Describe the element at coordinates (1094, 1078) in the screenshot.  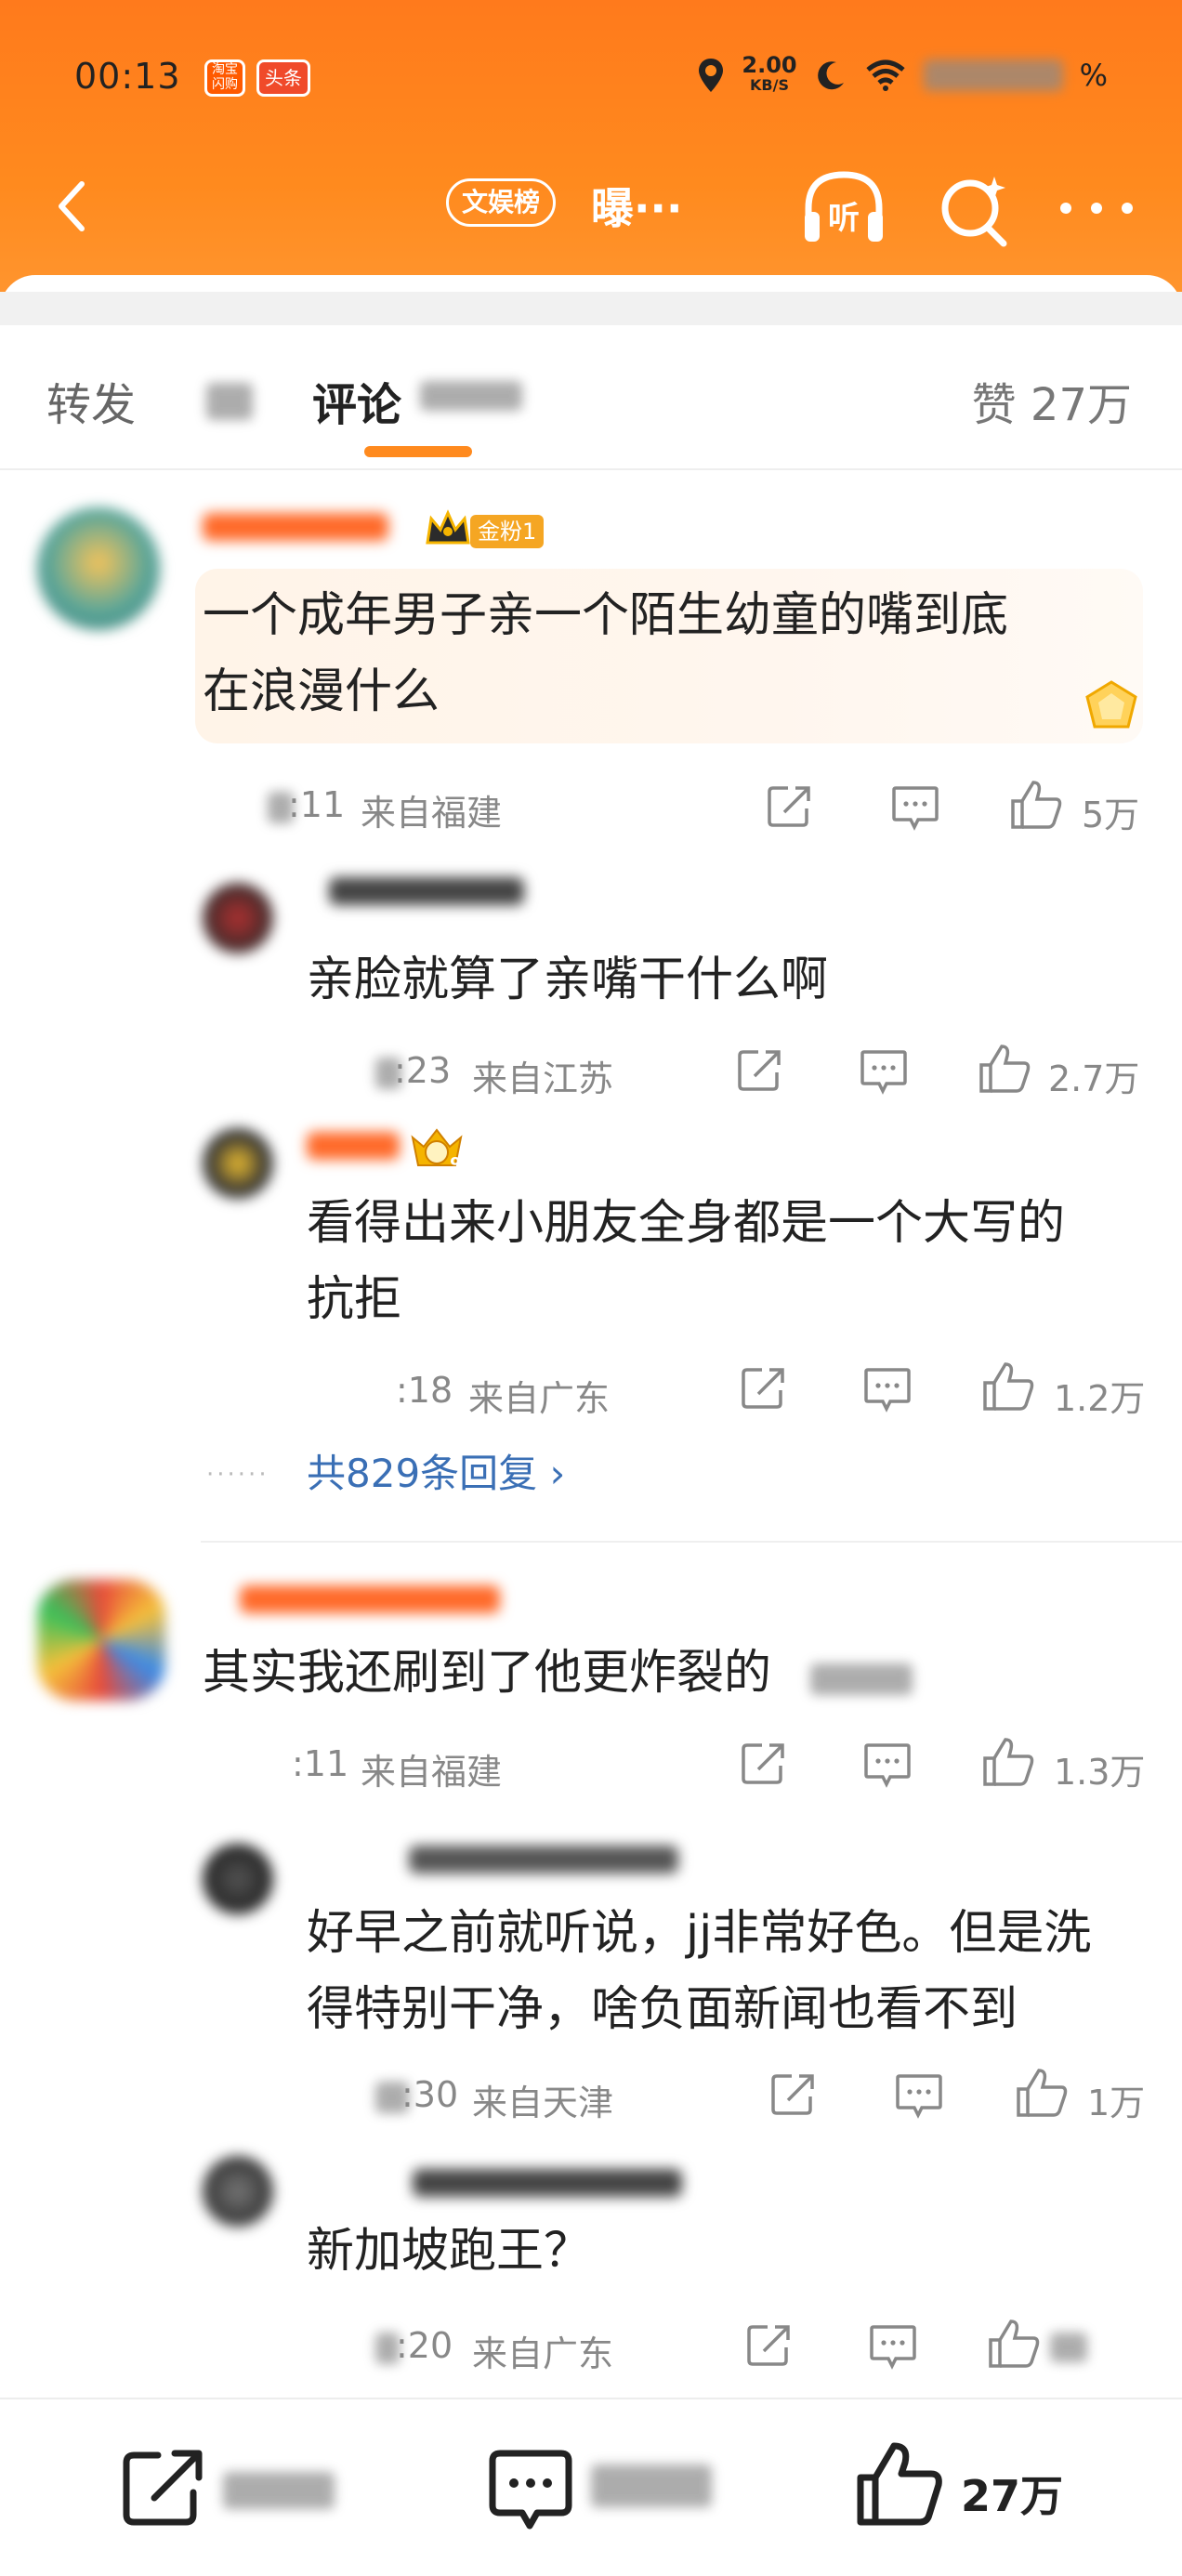
I see `like-count: 2.7万` at that location.